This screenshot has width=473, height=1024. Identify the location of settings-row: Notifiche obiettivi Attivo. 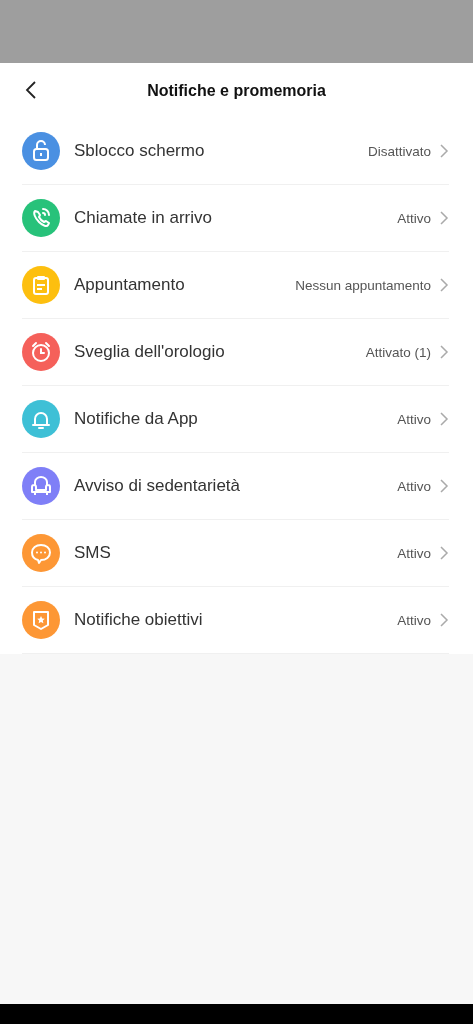
(235, 620).